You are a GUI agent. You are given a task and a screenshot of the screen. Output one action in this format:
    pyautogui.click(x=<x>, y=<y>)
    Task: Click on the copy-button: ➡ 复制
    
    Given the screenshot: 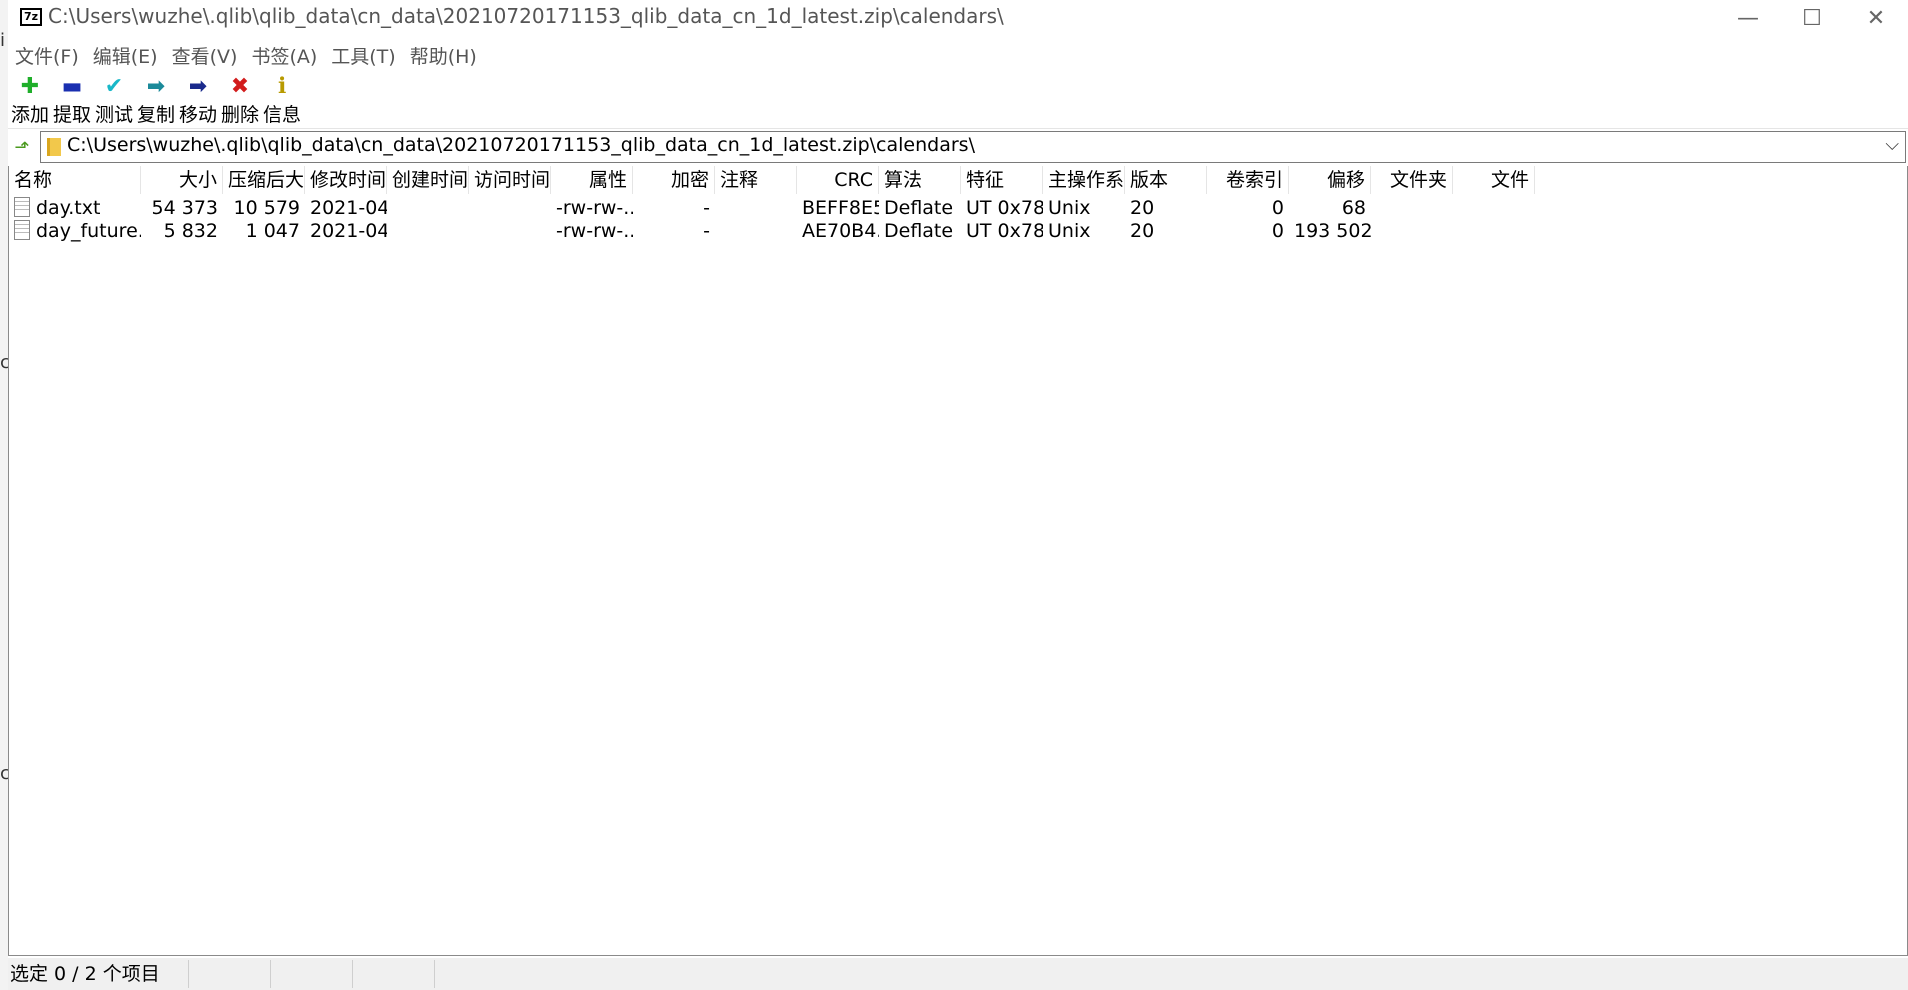 What is the action you would take?
    pyautogui.click(x=156, y=100)
    